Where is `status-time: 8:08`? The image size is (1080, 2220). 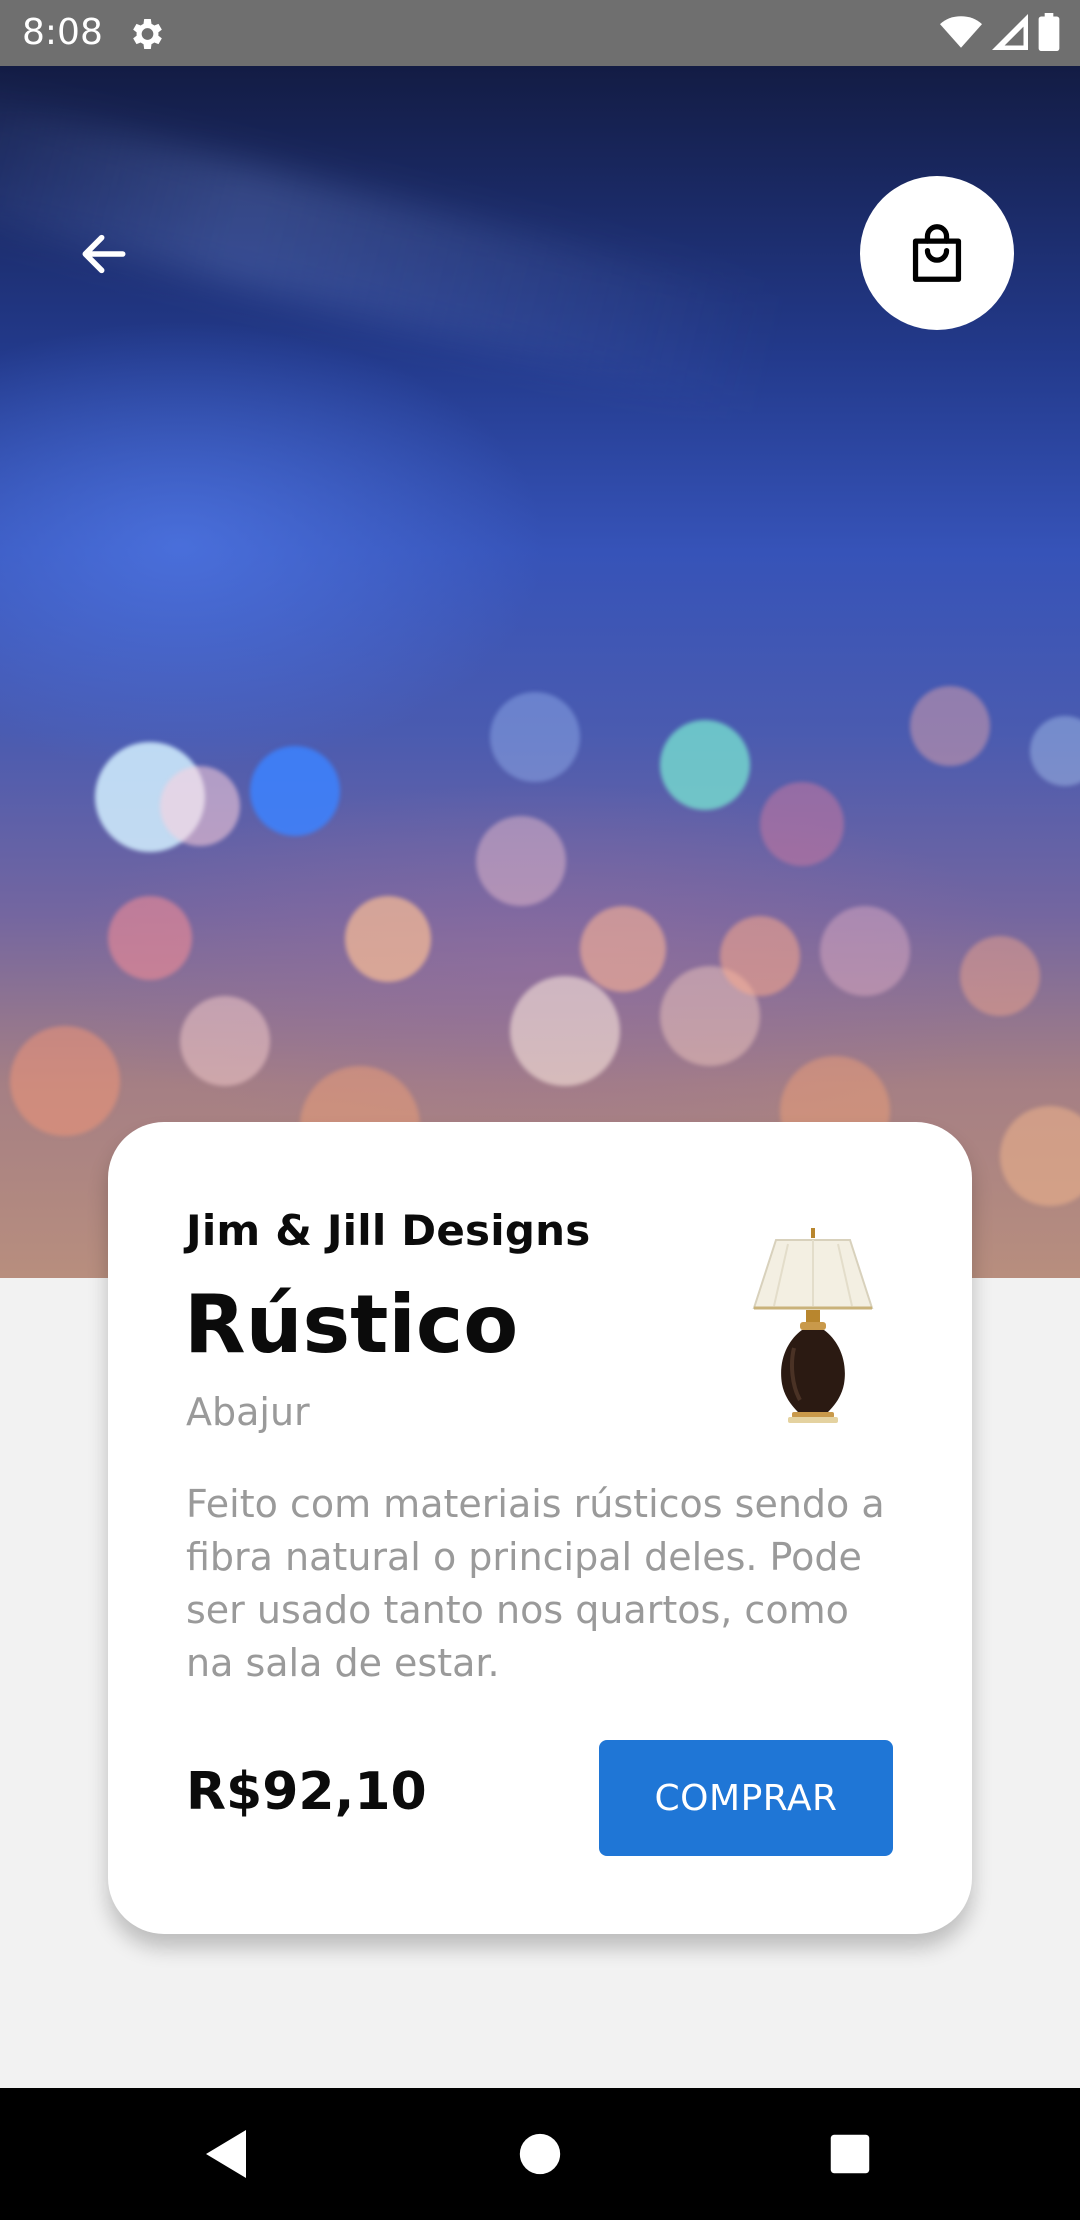
status-time: 8:08 is located at coordinates (62, 32).